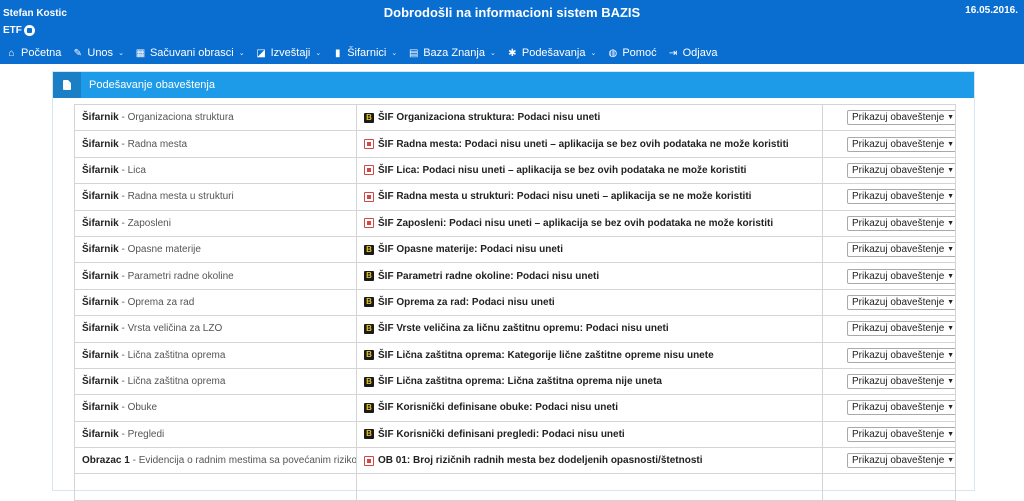 This screenshot has width=1024, height=501. Describe the element at coordinates (11, 53) in the screenshot. I see `home-icon: ⌂` at that location.